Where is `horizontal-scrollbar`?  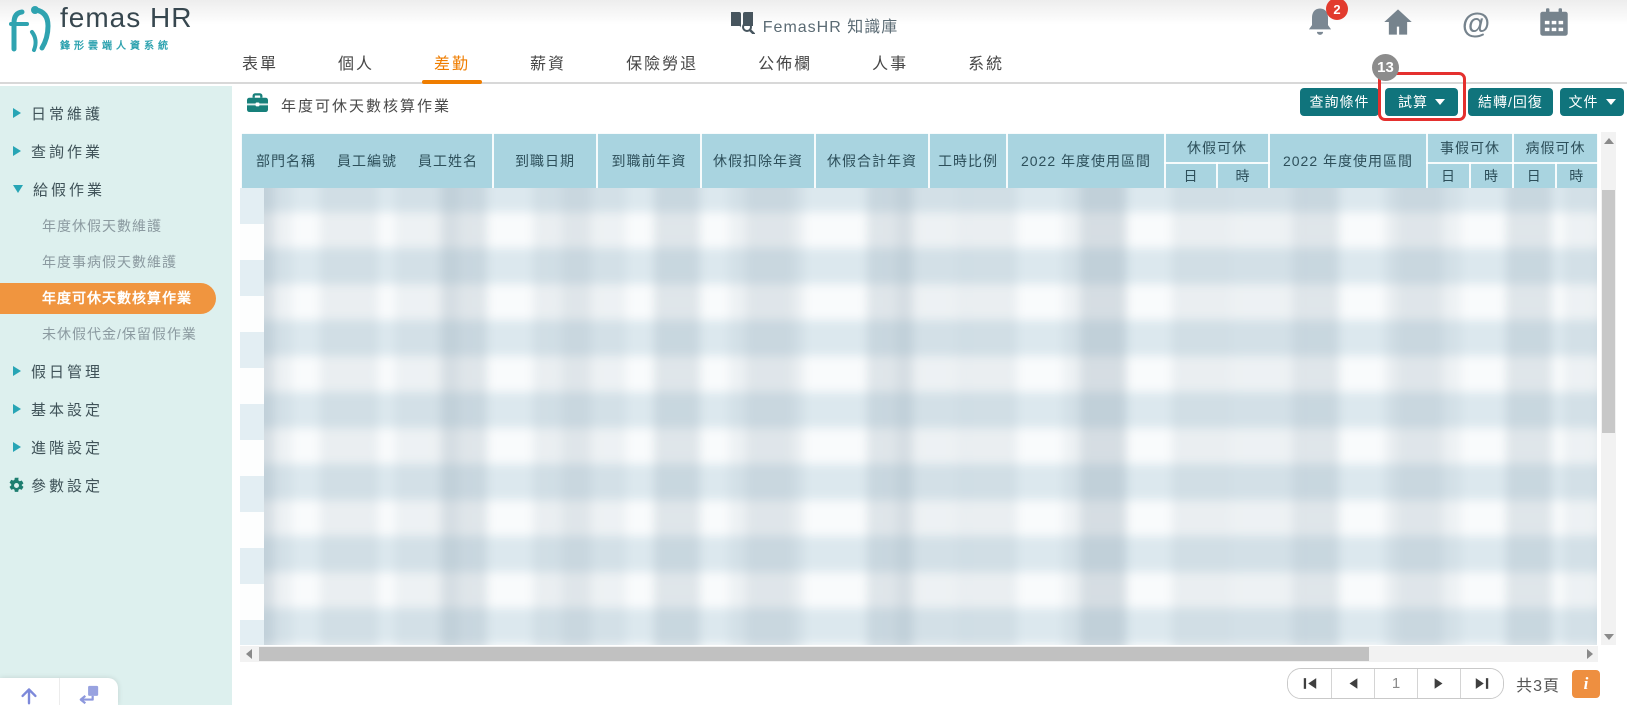 horizontal-scrollbar is located at coordinates (919, 654).